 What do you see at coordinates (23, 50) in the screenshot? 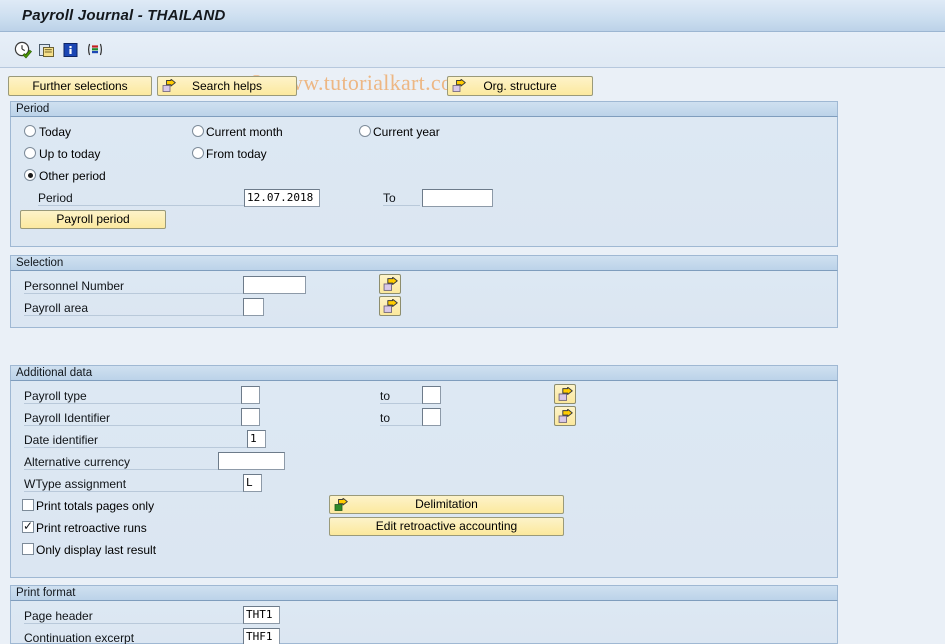
I see `execute-clock-icon` at bounding box center [23, 50].